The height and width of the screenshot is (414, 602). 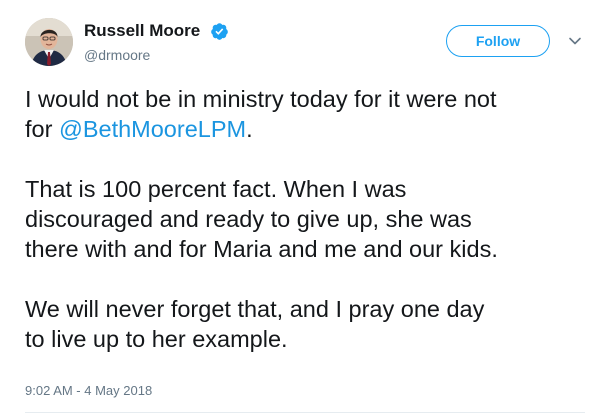 What do you see at coordinates (249, 129) in the screenshot?
I see `tweet-text-segment: .` at bounding box center [249, 129].